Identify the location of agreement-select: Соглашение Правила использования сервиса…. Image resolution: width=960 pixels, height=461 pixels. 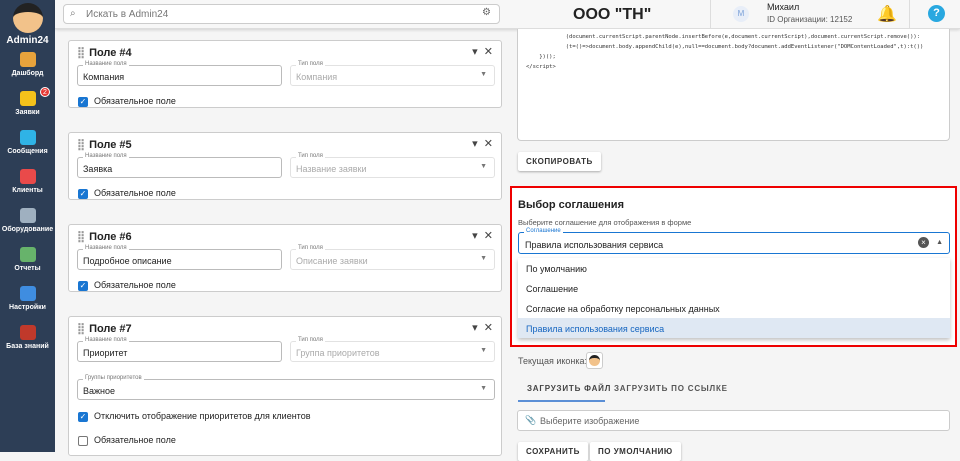
(734, 241).